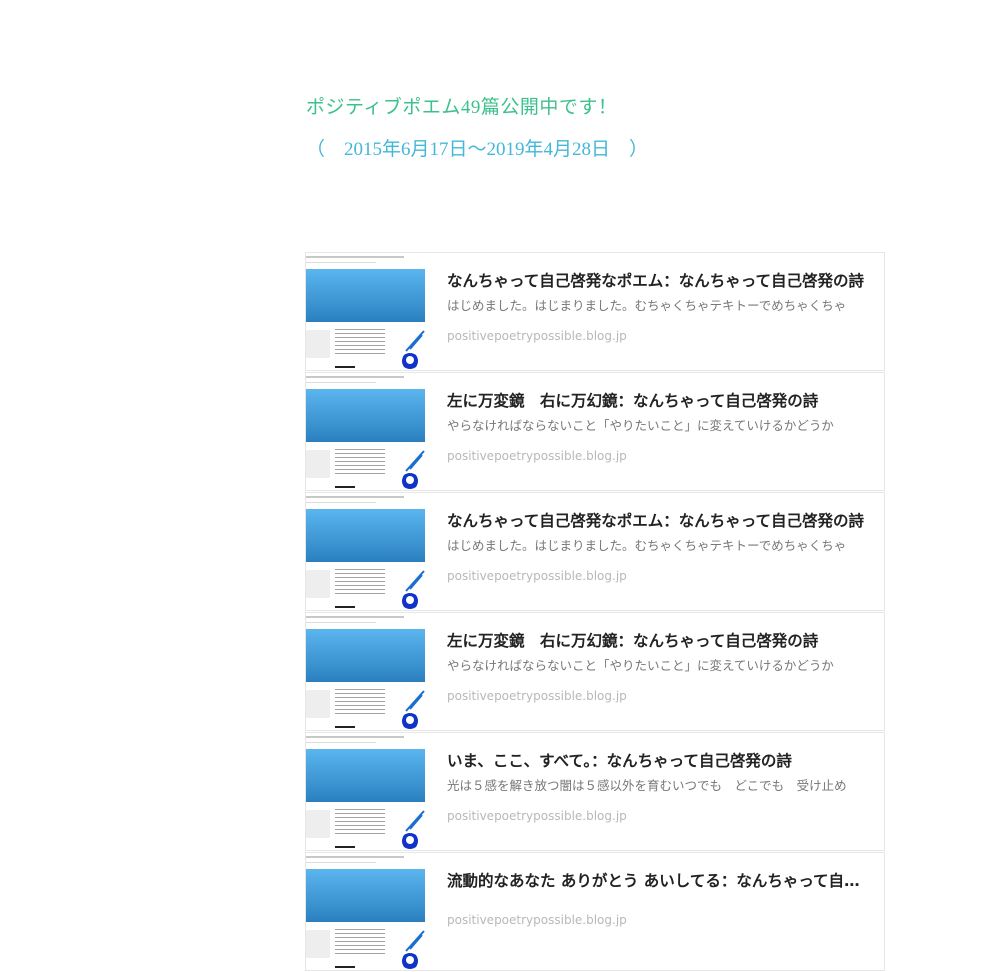 This screenshot has height=972, width=984. I want to click on headline-date-range: （ 2015年6月17日～2019年4月28日 ）, so click(477, 149).